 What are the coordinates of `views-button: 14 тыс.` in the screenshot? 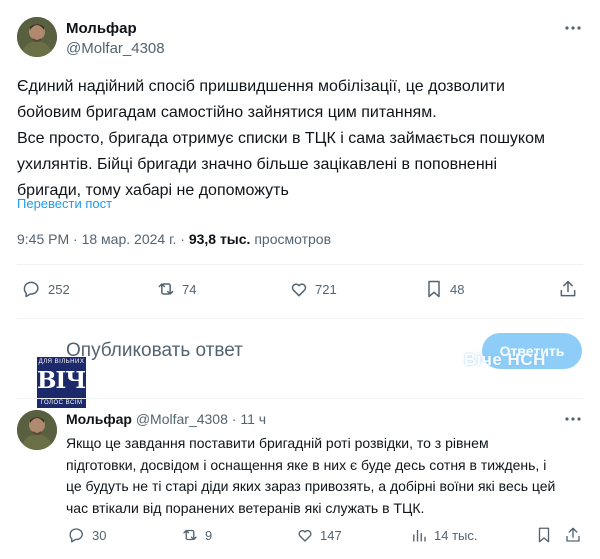 It's located at (443, 535).